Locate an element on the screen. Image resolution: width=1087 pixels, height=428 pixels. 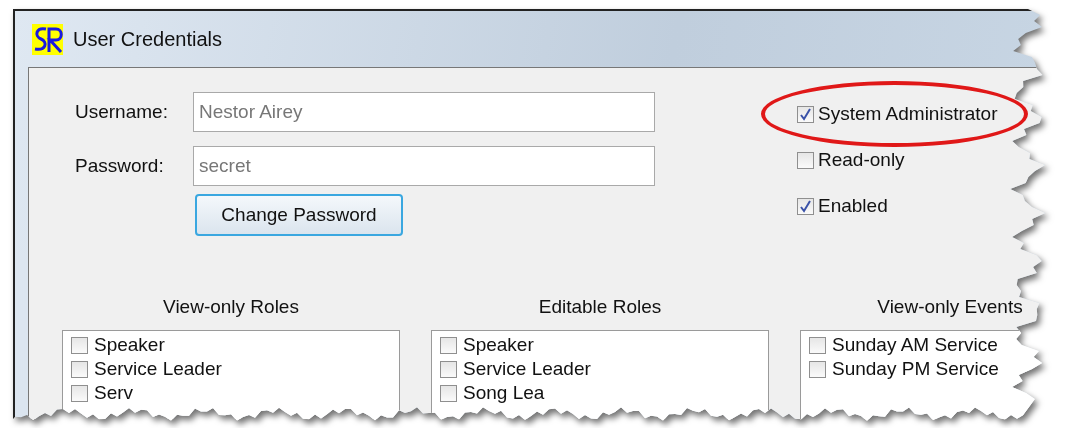
list-item: Sunday AM Service is located at coordinates (915, 345).